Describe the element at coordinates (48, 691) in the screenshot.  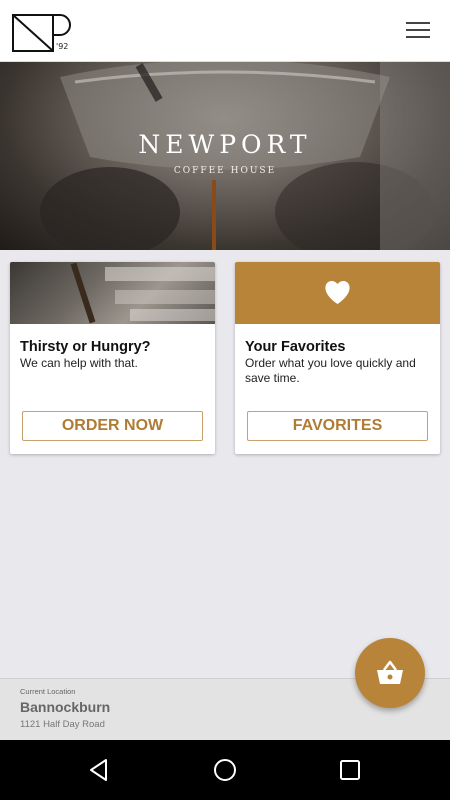
I see `location-label: Current Location` at that location.